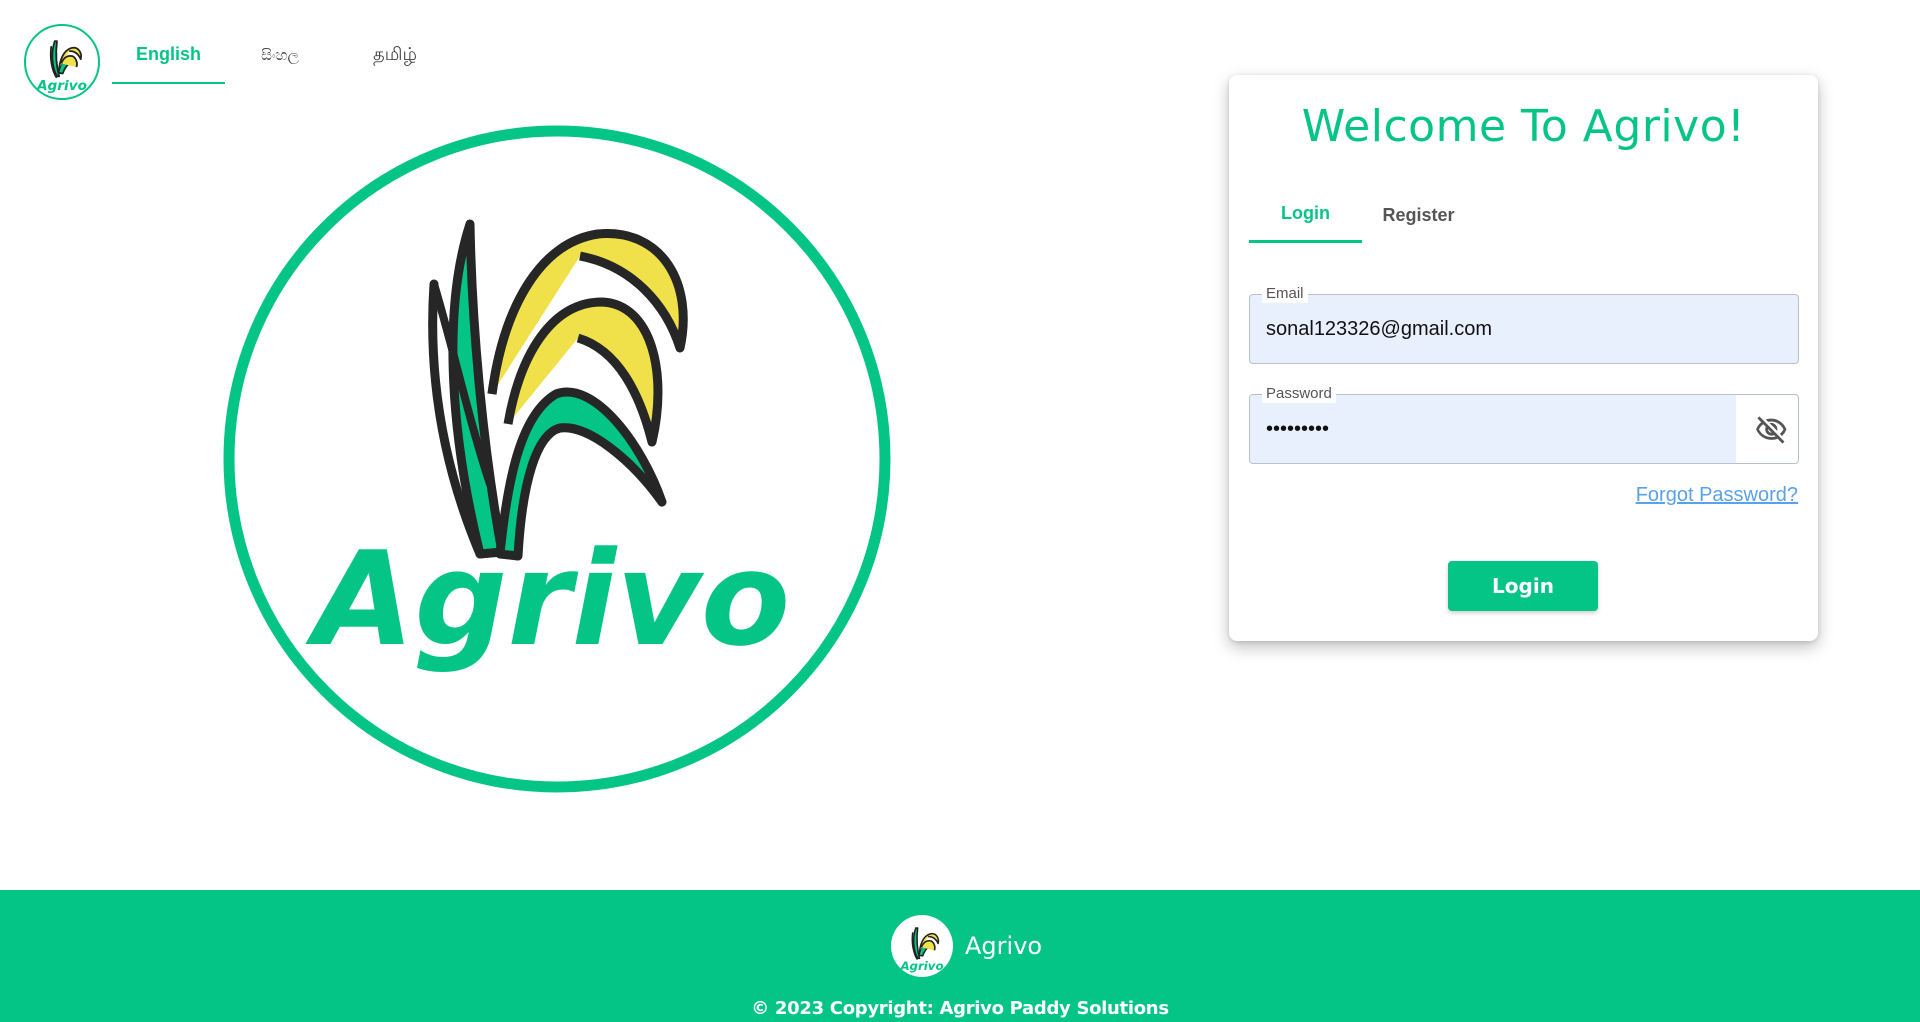 The image size is (1920, 1022). Describe the element at coordinates (1305, 215) in the screenshot. I see `tab-login: Login` at that location.